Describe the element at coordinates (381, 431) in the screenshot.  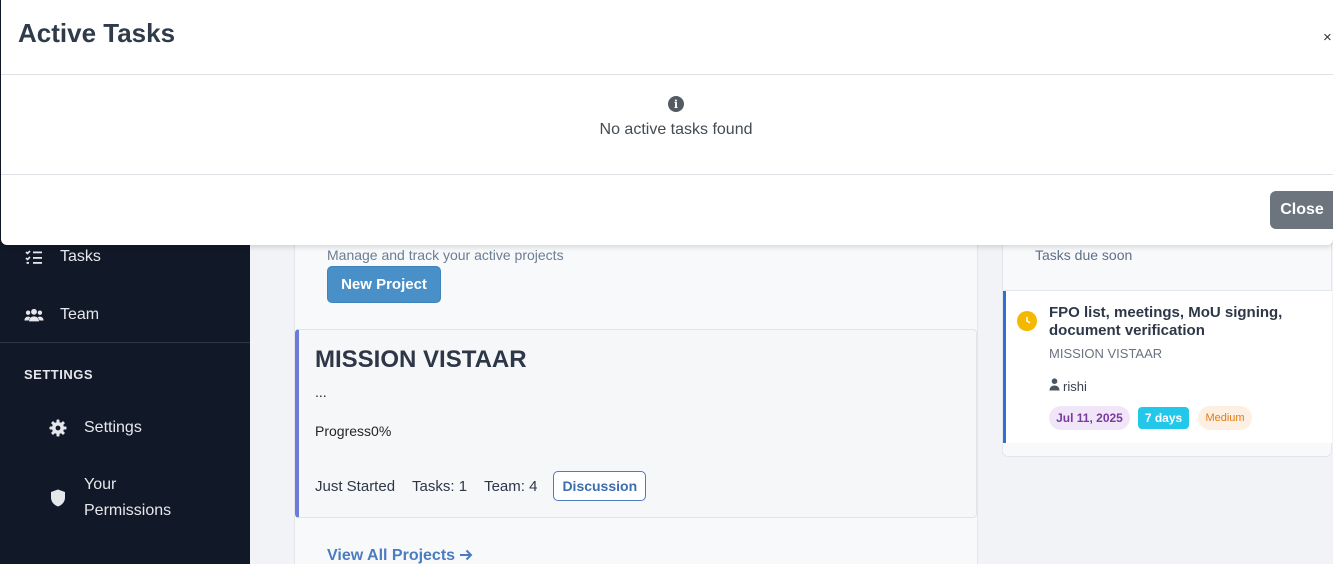
I see `progress-value: 0%` at that location.